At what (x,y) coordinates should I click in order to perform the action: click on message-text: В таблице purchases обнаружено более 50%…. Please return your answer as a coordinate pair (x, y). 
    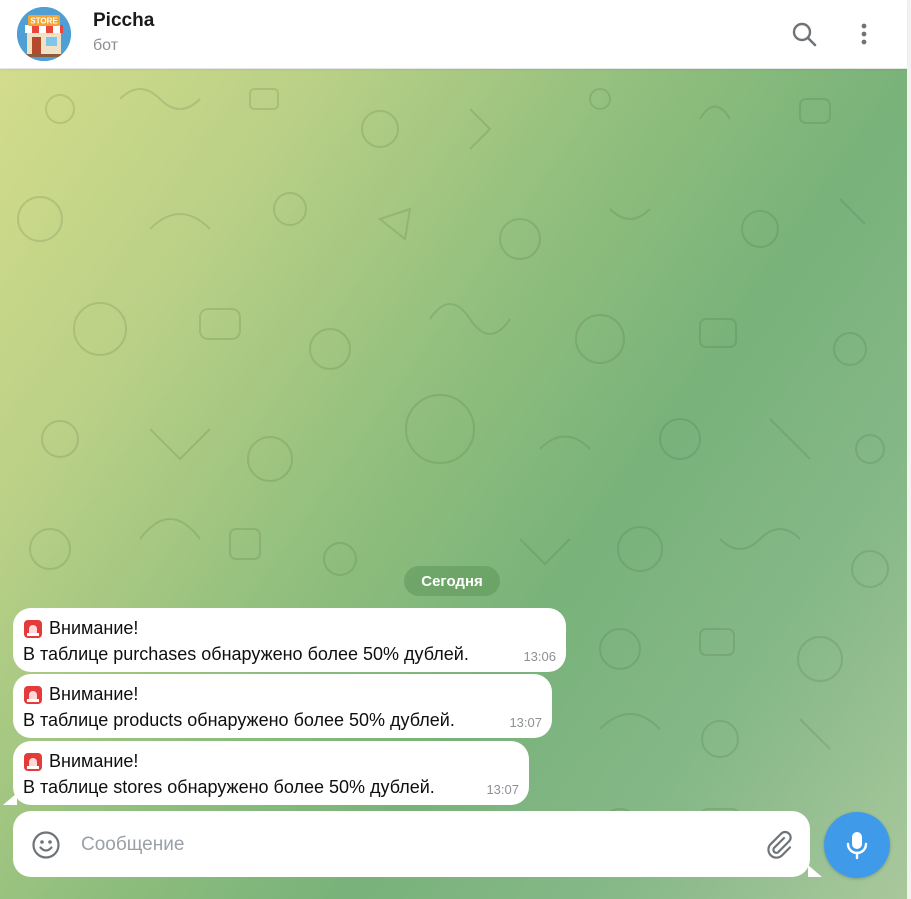
    Looking at the image, I should click on (246, 654).